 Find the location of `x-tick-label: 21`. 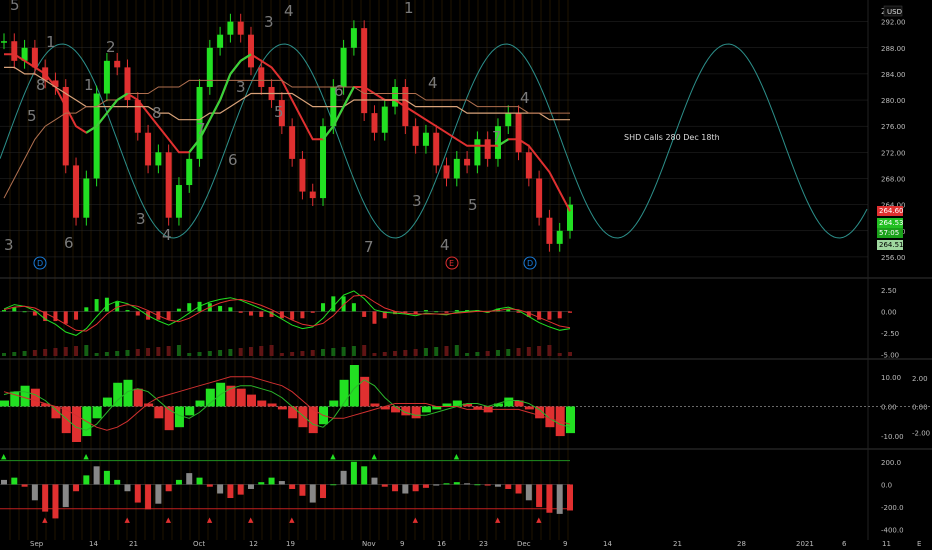

x-tick-label: 21 is located at coordinates (133, 544).